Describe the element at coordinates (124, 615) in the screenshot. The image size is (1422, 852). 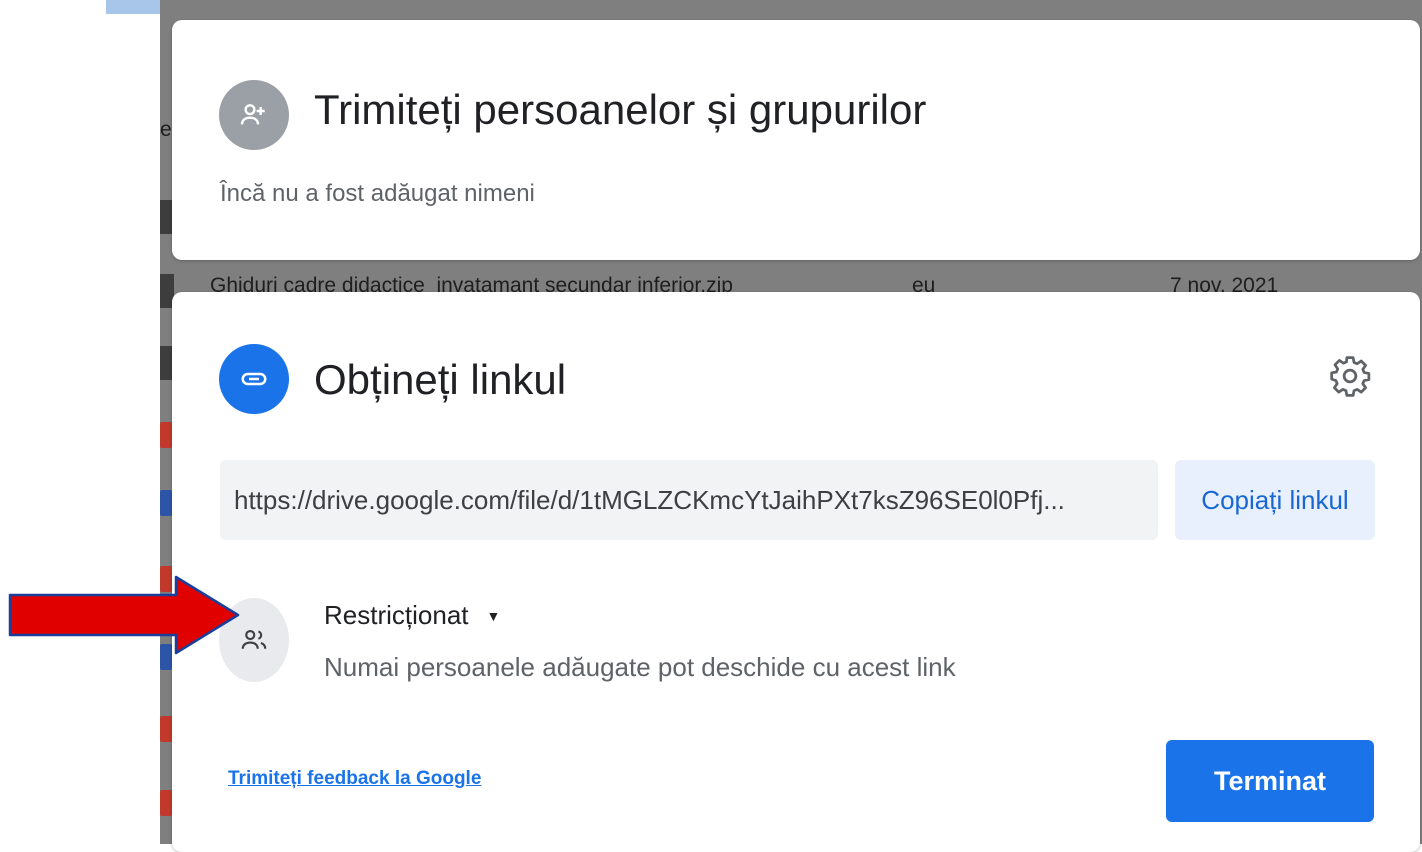
I see `red-arrow-annotation` at that location.